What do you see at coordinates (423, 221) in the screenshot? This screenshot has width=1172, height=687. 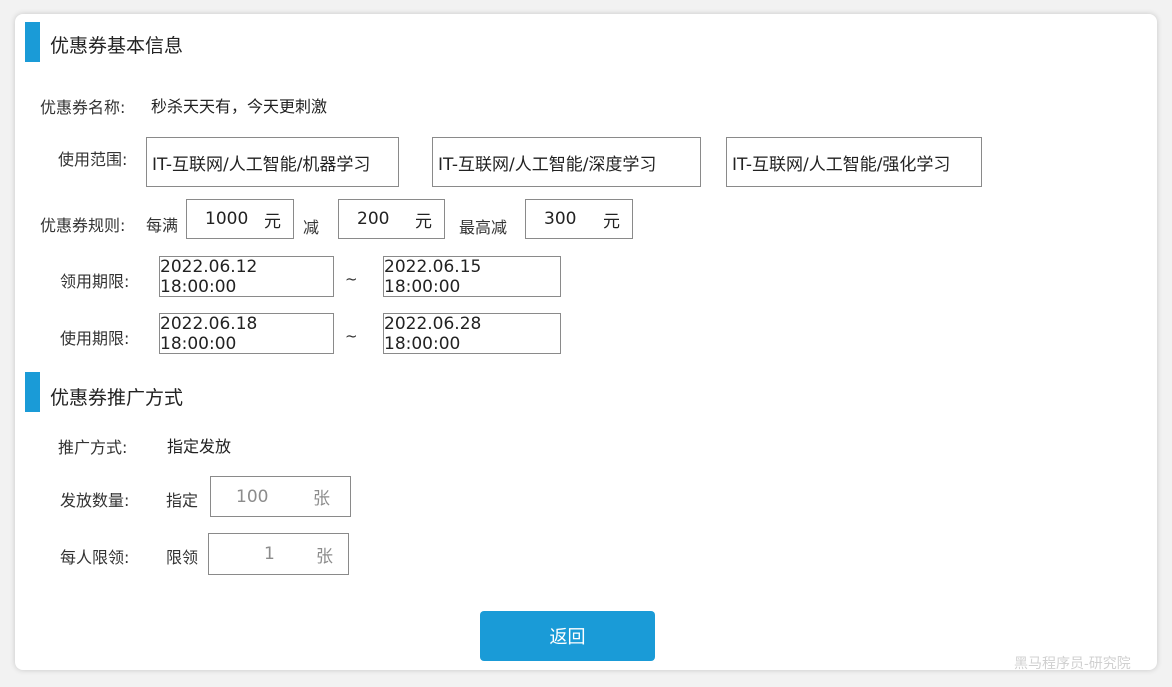 I see `rule-discount-unit: 元` at bounding box center [423, 221].